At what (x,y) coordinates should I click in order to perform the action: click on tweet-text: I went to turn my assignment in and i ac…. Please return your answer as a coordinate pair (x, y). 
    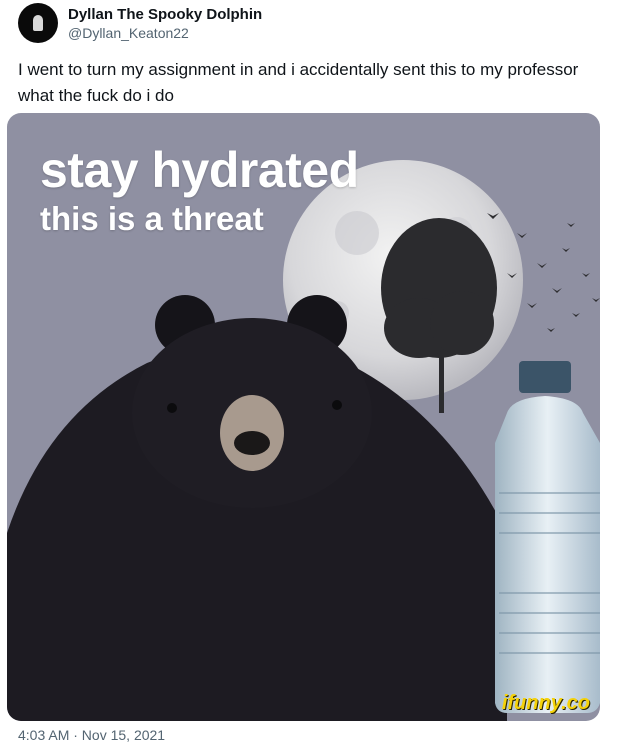
    Looking at the image, I should click on (298, 82).